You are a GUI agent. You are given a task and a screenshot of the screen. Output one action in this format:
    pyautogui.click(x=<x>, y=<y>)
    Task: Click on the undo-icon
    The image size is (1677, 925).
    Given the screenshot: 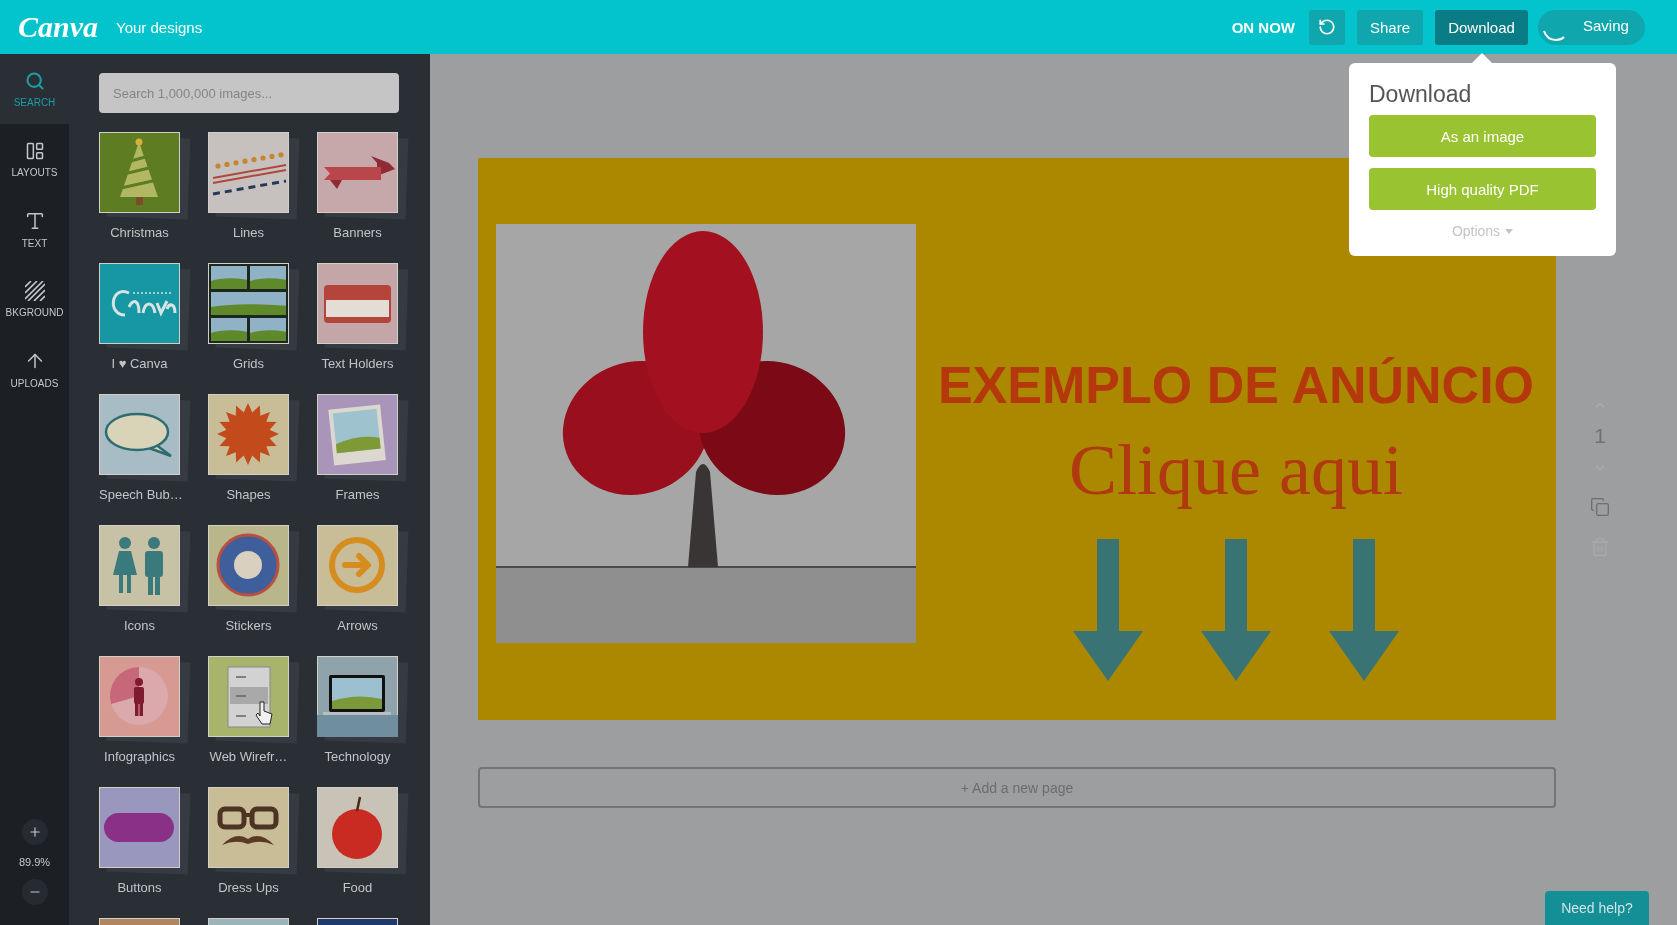 What is the action you would take?
    pyautogui.click(x=1327, y=27)
    